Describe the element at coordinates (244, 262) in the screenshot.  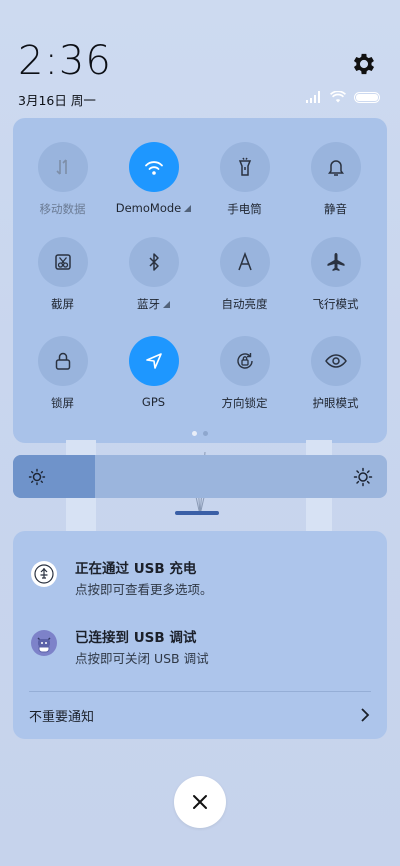
I see `auto-brightness-icon` at that location.